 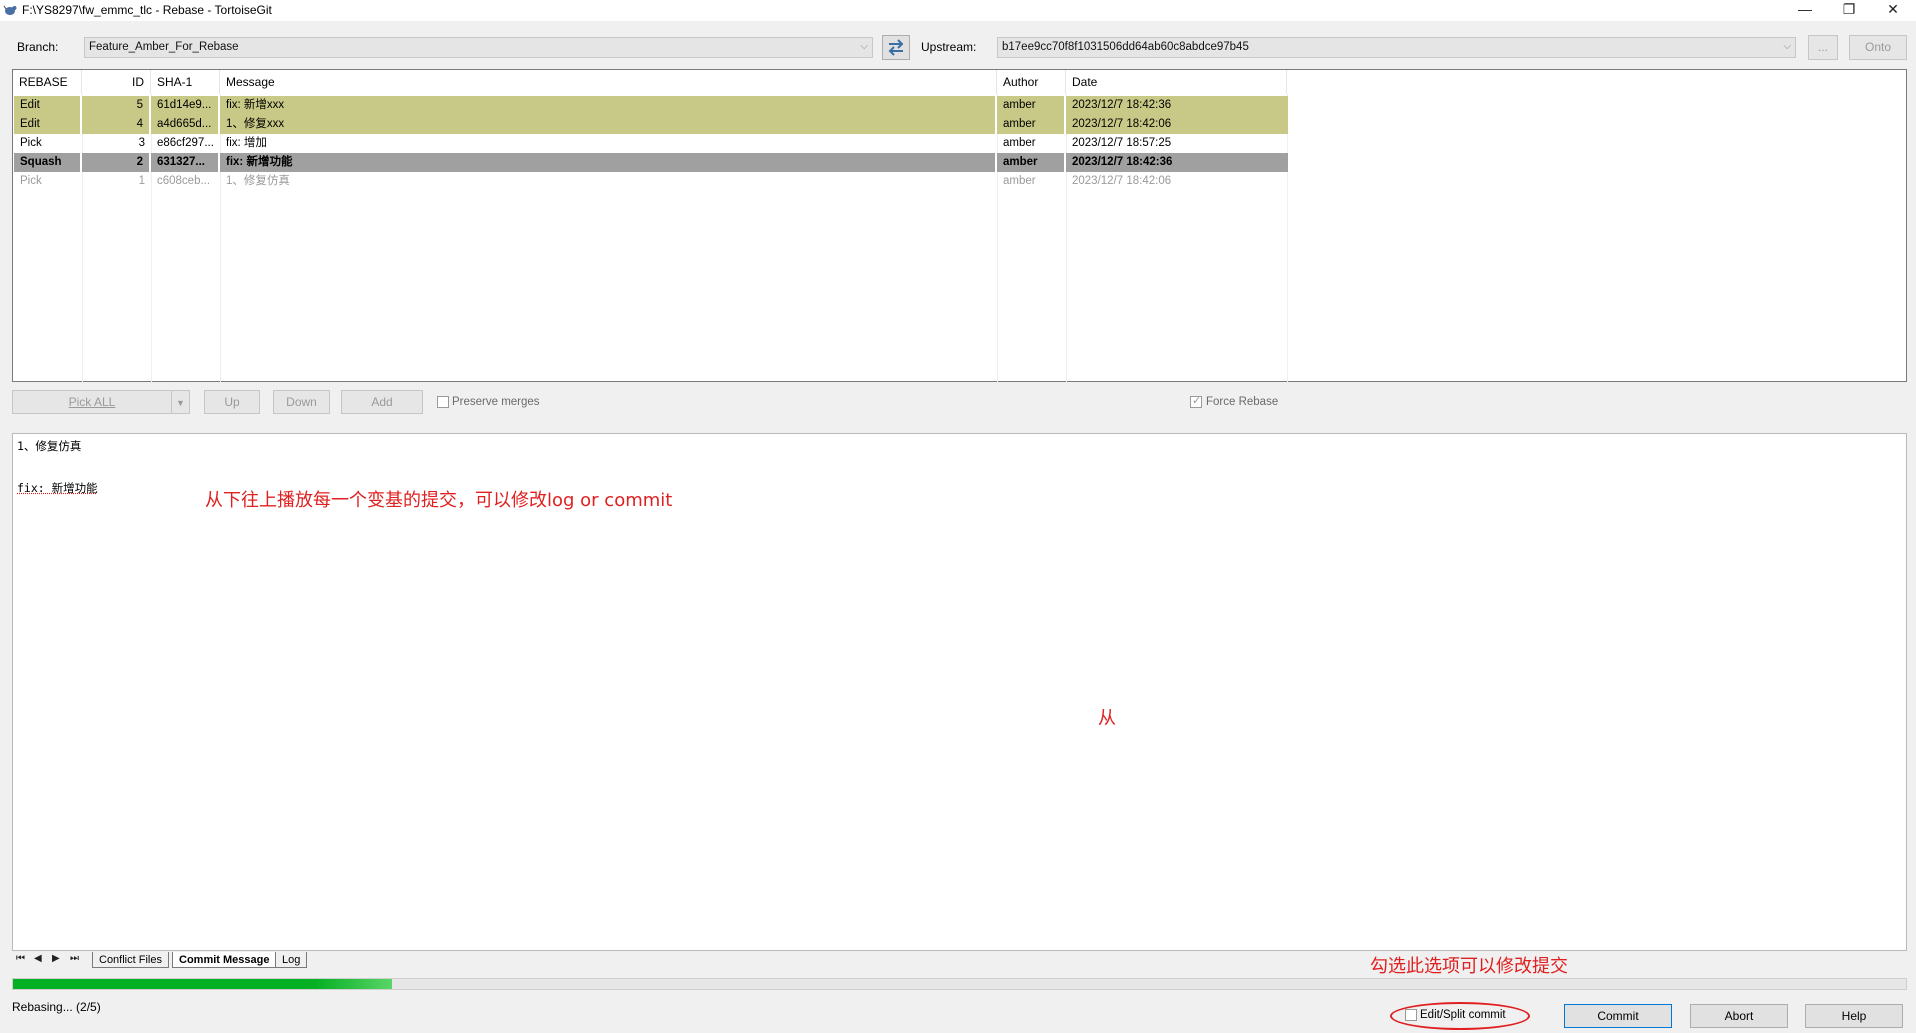 I want to click on pick-all-dropdown: ▼, so click(x=180, y=402).